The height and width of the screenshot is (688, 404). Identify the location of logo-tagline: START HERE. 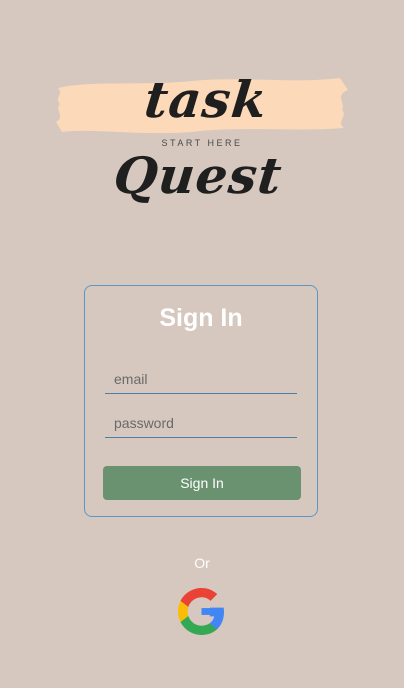
(202, 143).